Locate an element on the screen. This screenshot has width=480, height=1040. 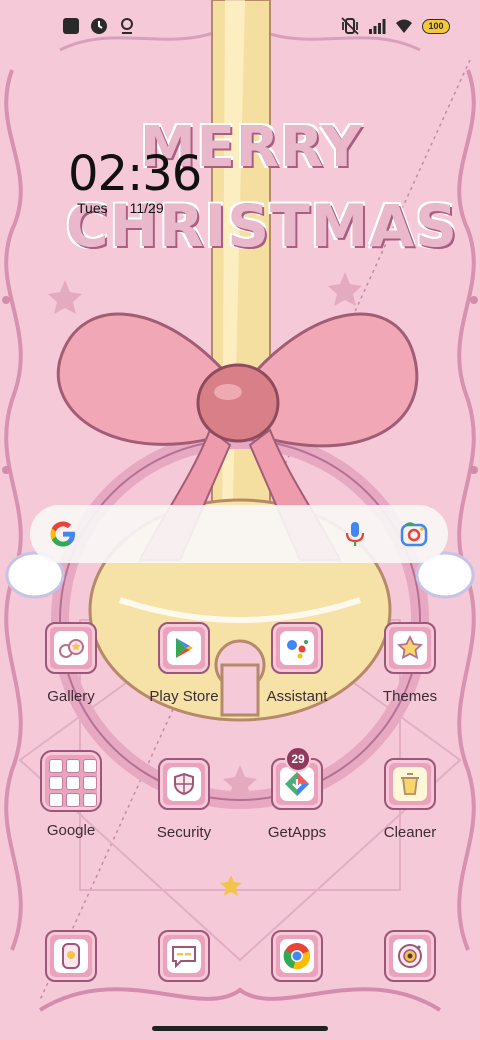
camera-tile is located at coordinates (410, 956).